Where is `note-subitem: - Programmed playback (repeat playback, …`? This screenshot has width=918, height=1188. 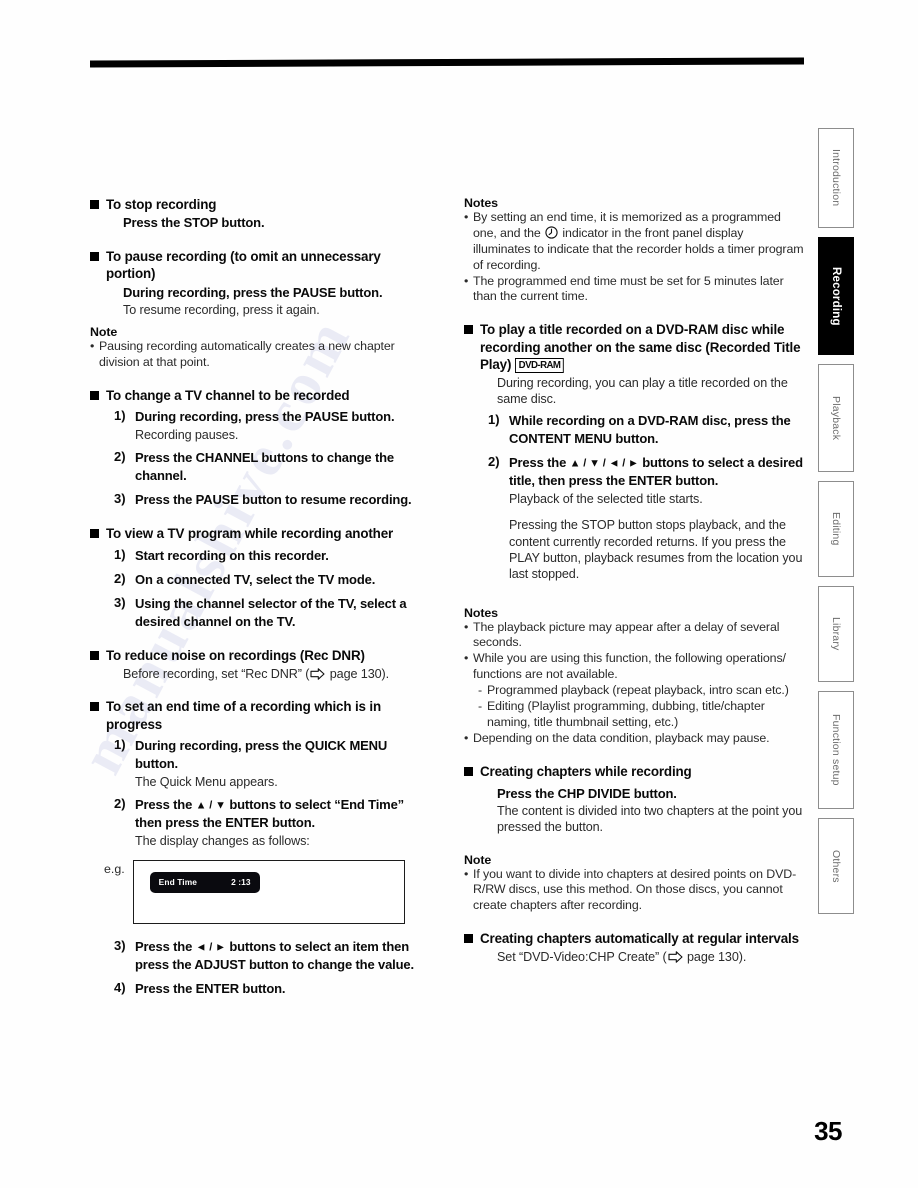 note-subitem: - Programmed playback (repeat playback, … is located at coordinates (641, 691).